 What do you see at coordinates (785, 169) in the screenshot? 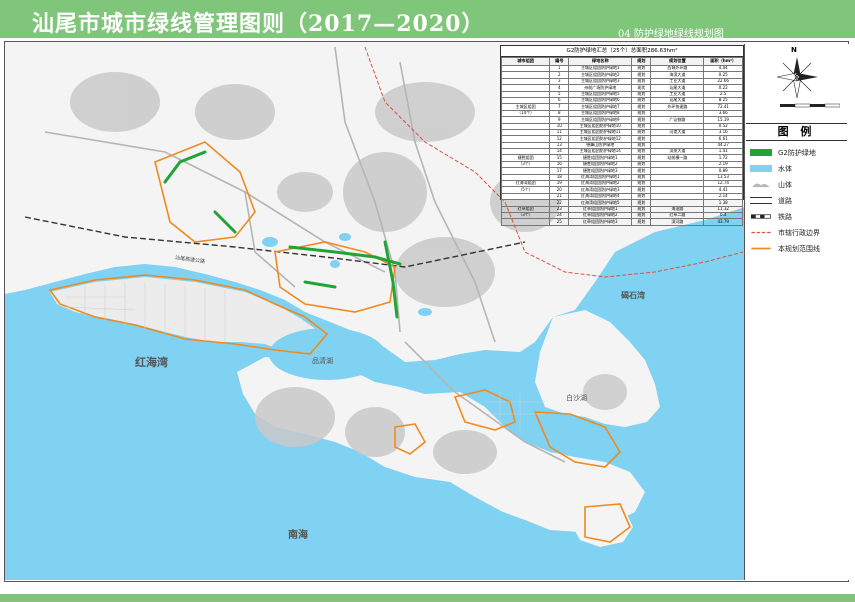
I see `legend-label: 水体` at bounding box center [785, 169].